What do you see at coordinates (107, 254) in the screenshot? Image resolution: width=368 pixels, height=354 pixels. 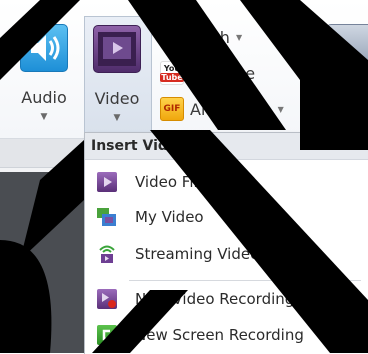 I see `streaming-video-icon` at bounding box center [107, 254].